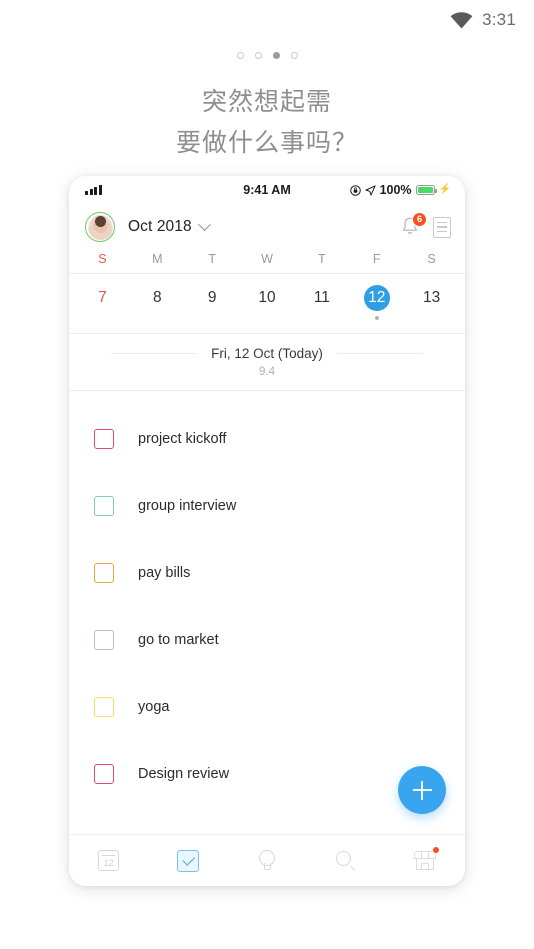 This screenshot has width=534, height=949. Describe the element at coordinates (266, 102) in the screenshot. I see `headline-line-1: 突然想起需` at that location.